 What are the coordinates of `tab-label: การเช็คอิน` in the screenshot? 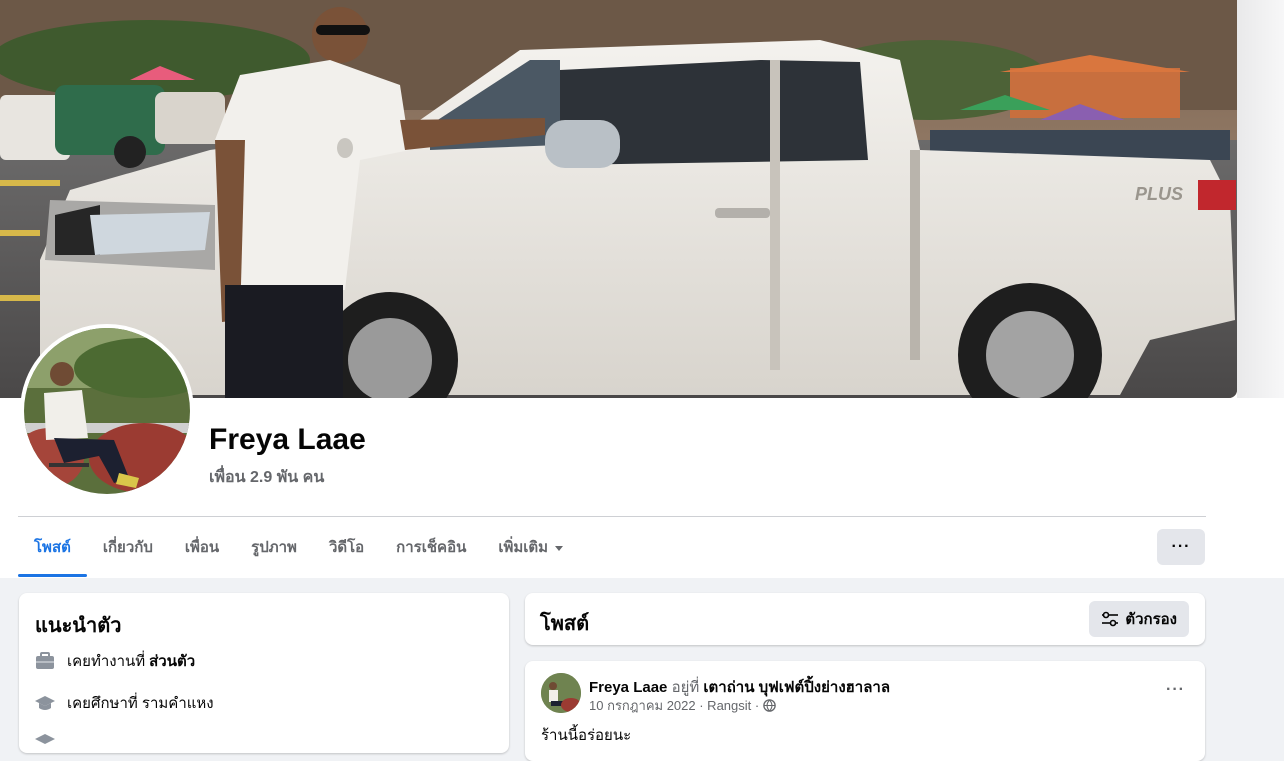 It's located at (431, 547).